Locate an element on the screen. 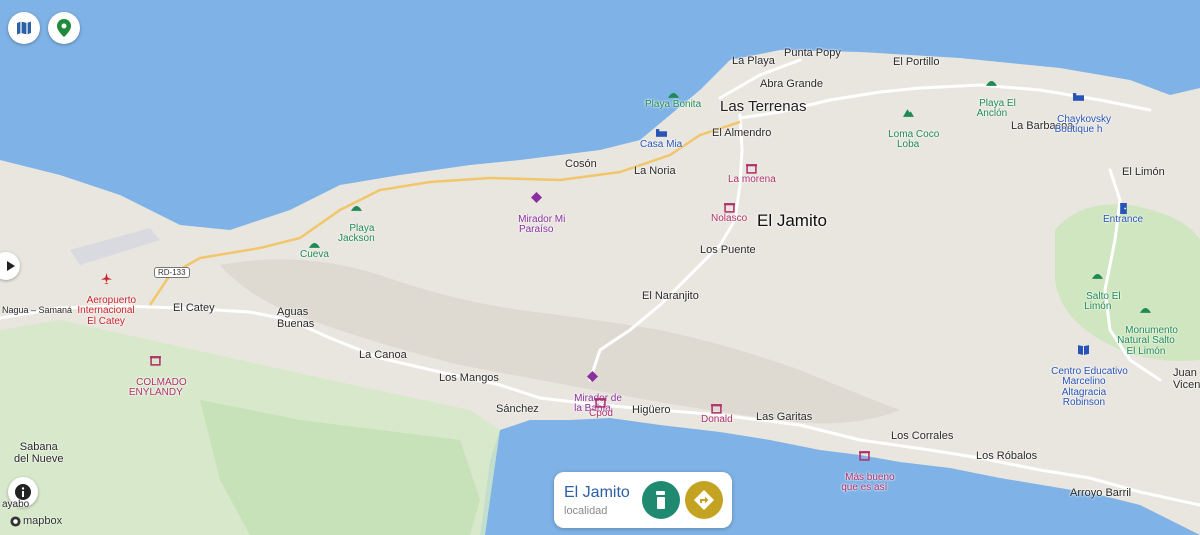 The image size is (1200, 535). town-label: La Canoa is located at coordinates (383, 355).